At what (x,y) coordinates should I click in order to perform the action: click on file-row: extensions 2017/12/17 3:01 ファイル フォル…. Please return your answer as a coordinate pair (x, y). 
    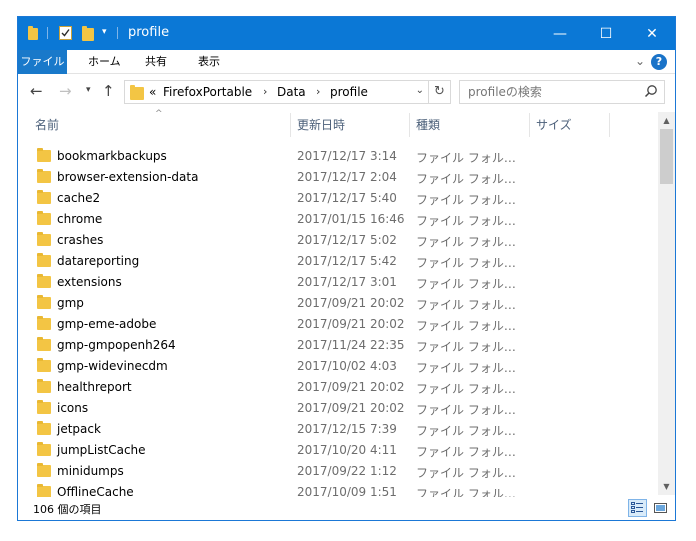
    Looking at the image, I should click on (338, 282).